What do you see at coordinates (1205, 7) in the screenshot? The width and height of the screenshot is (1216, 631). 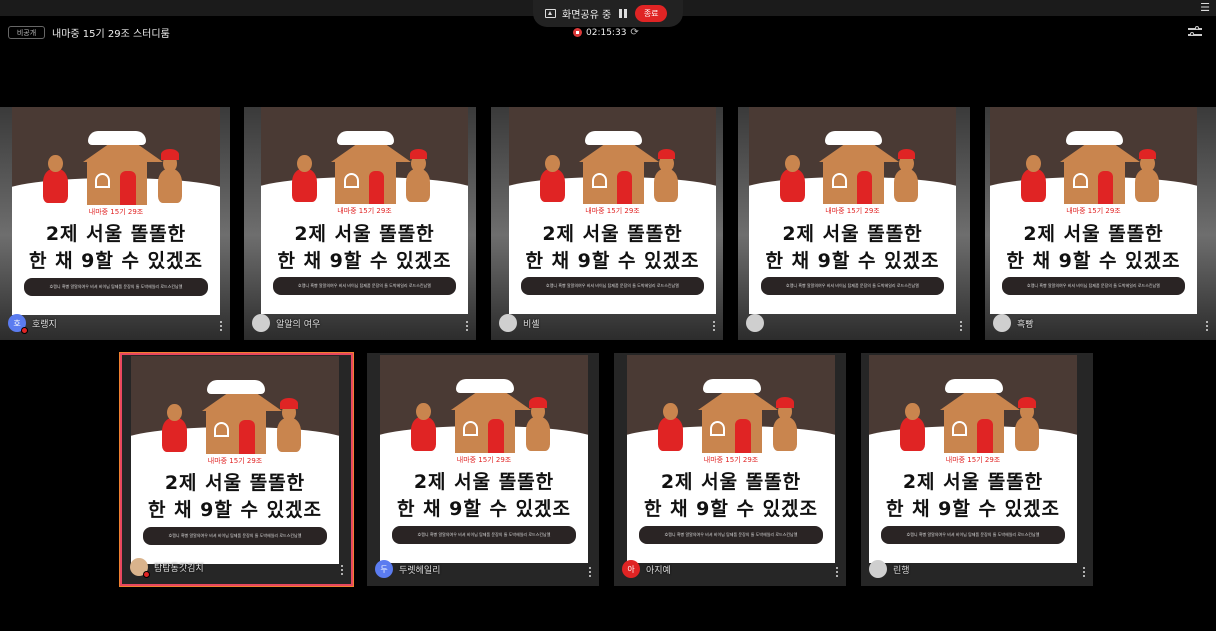 I see `menu-sort-icon: ☰` at bounding box center [1205, 7].